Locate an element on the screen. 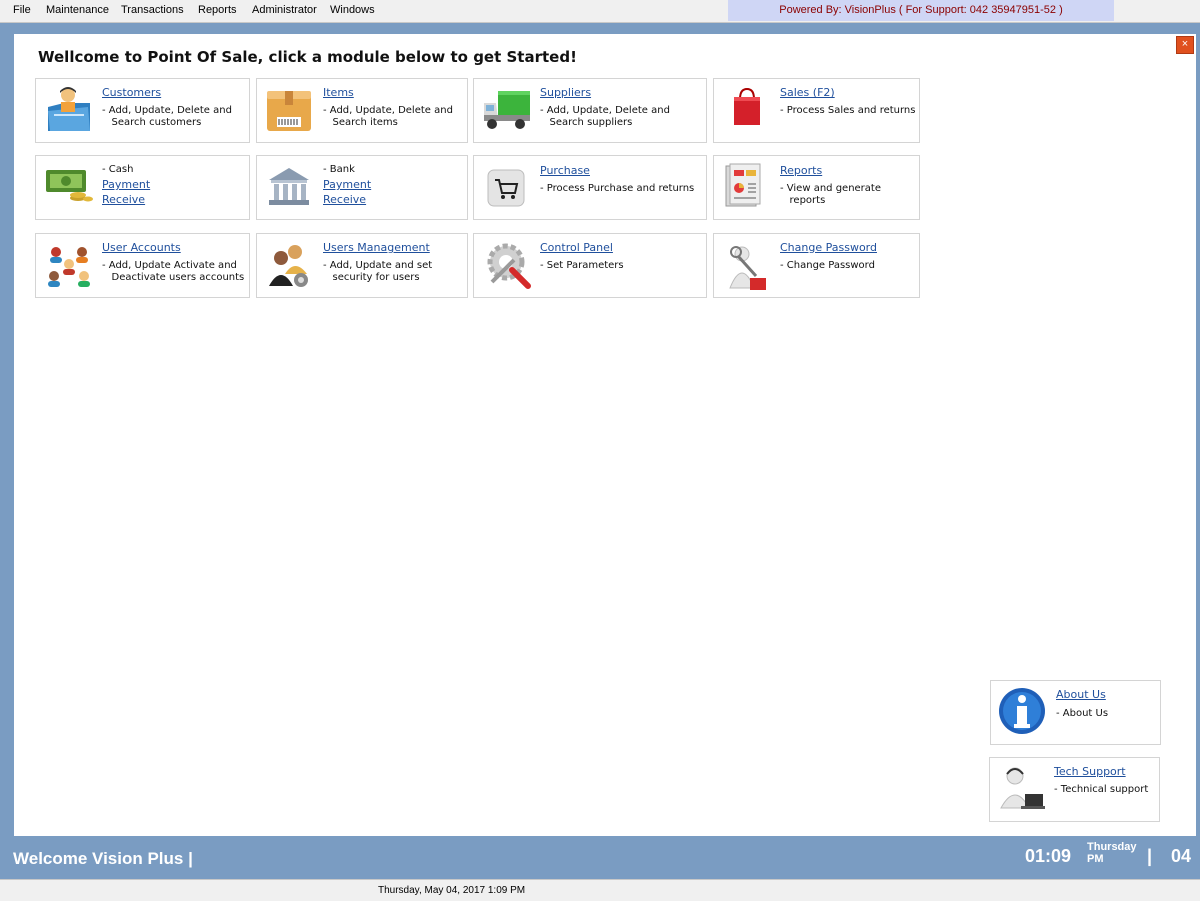 The width and height of the screenshot is (1200, 901). module-sales: Sales (F2) - Process Sales and returns is located at coordinates (816, 110).